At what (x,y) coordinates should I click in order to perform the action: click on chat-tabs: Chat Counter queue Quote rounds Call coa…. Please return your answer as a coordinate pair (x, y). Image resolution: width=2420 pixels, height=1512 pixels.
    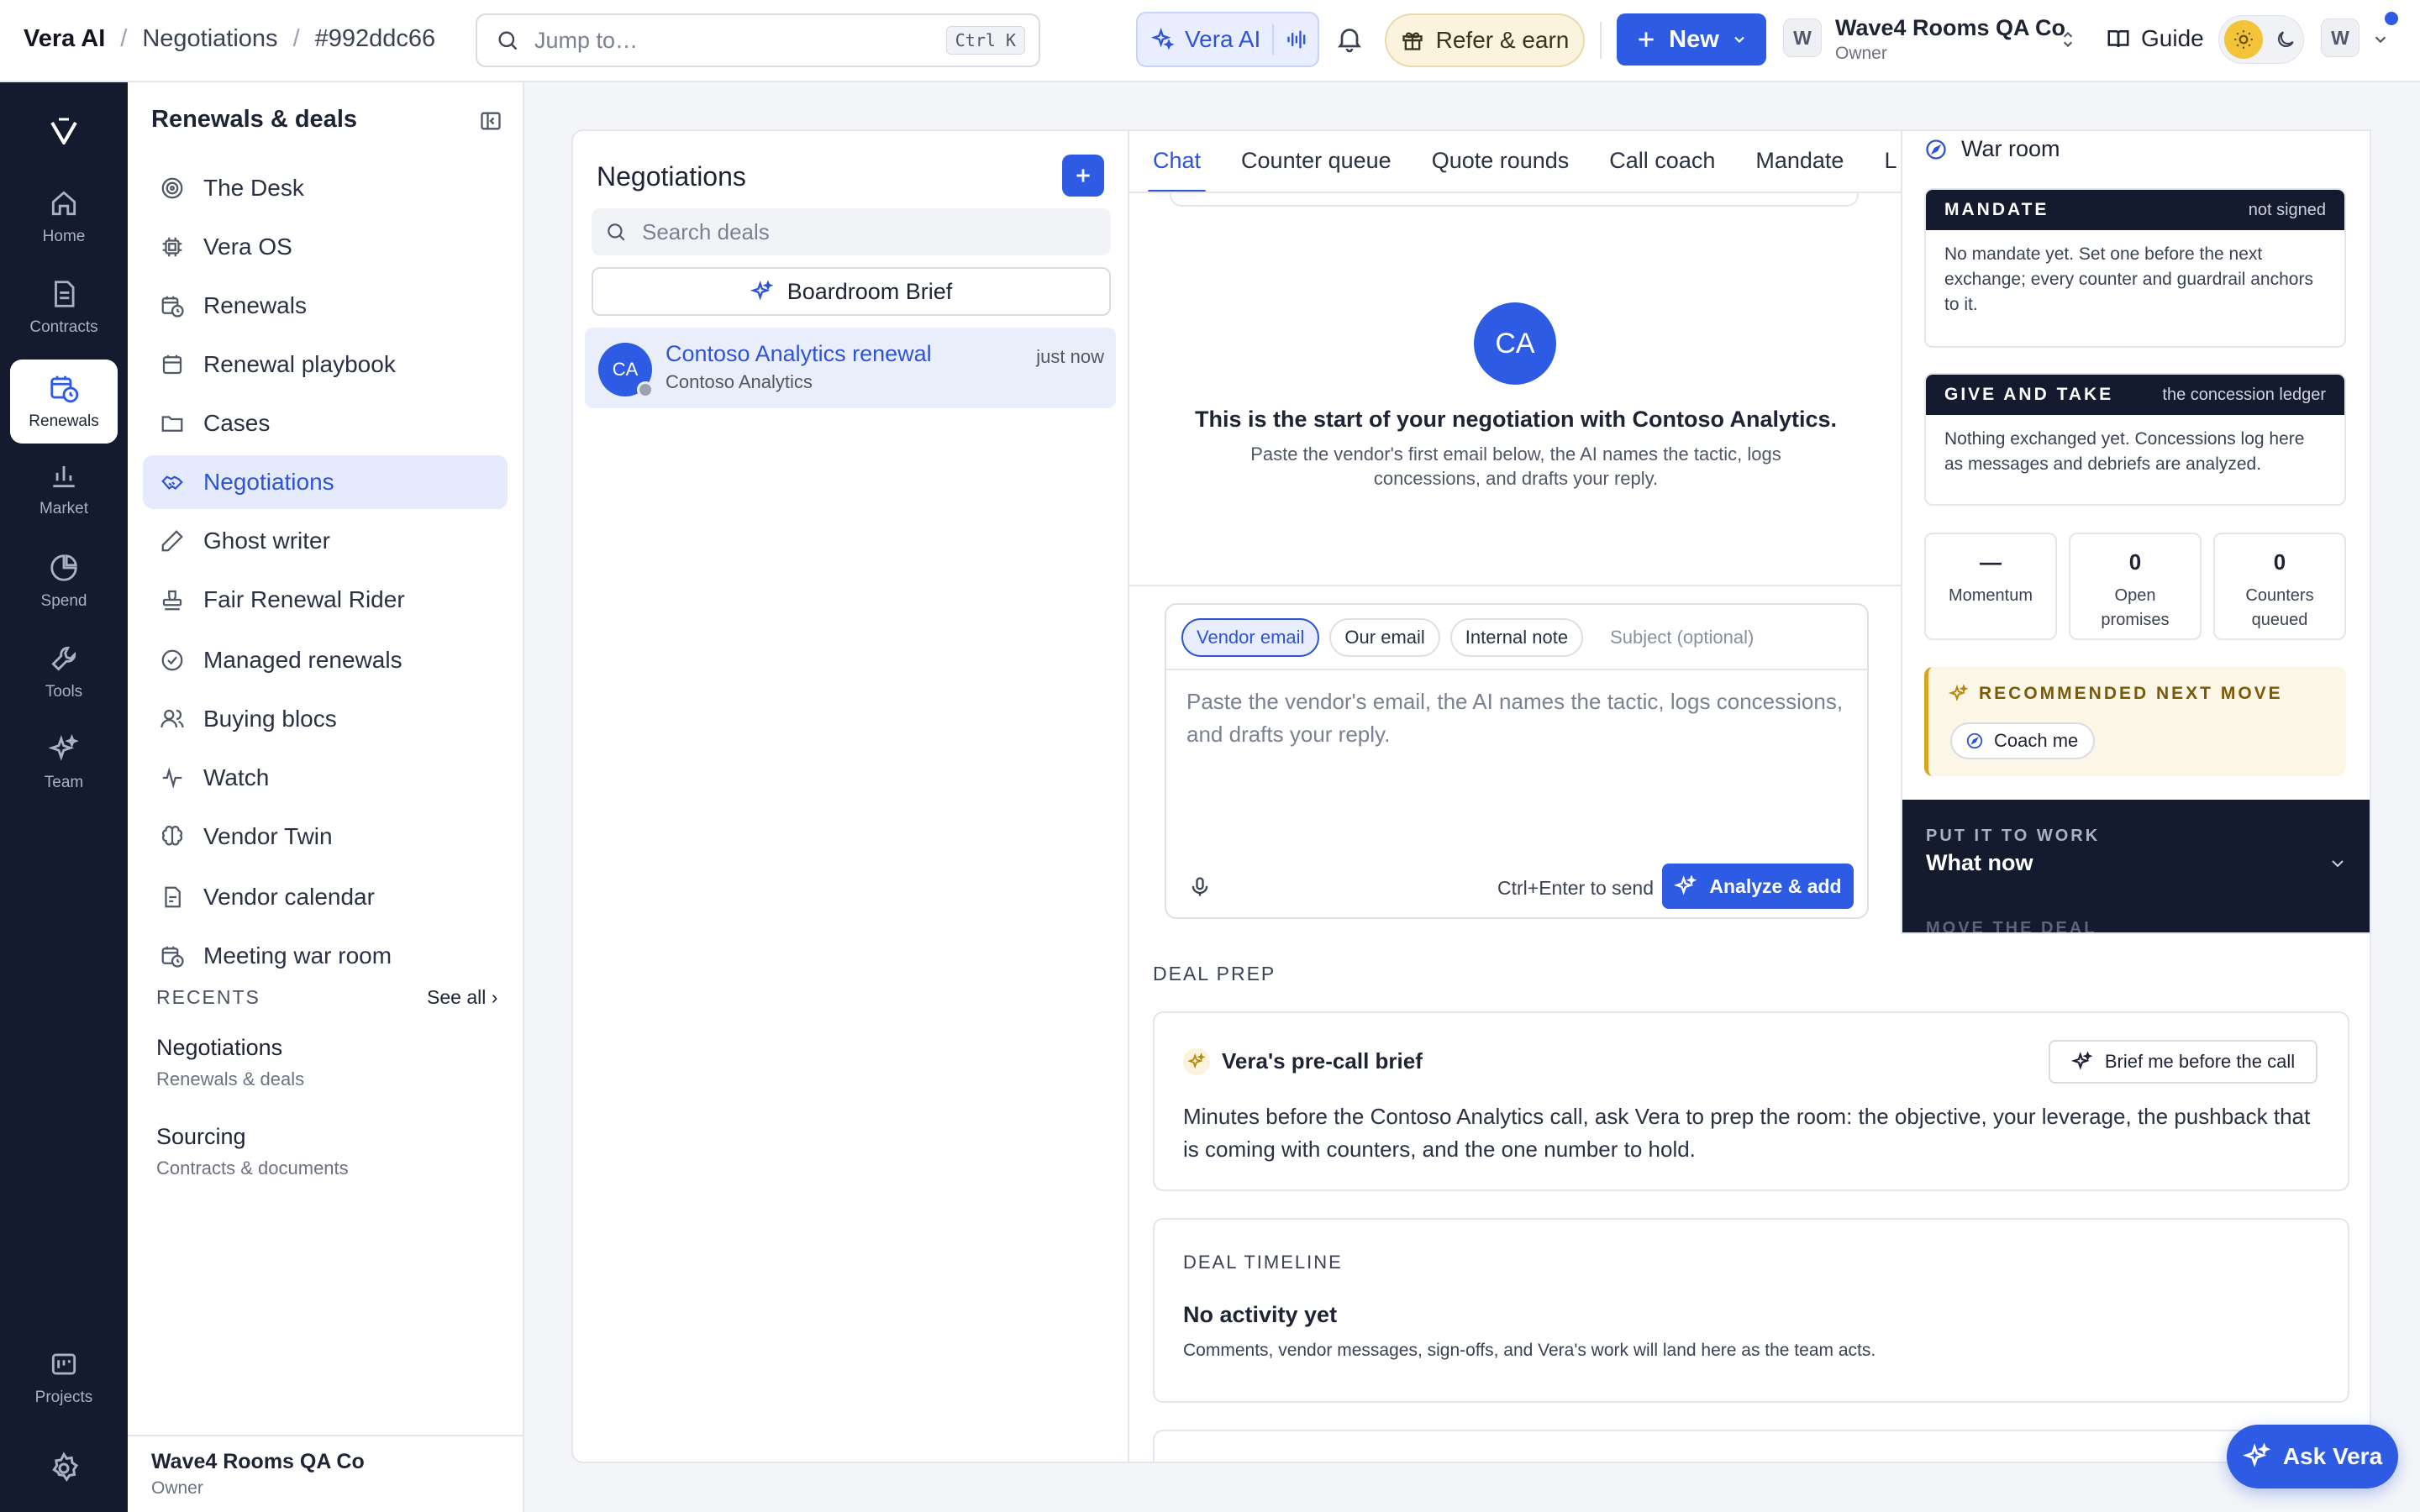
    Looking at the image, I should click on (1515, 162).